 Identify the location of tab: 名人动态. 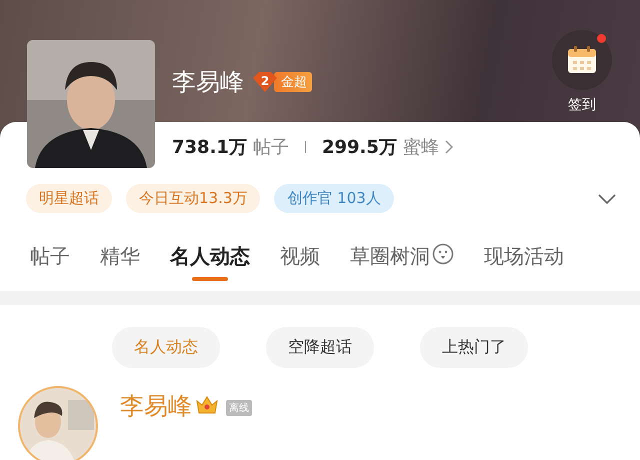
(210, 263).